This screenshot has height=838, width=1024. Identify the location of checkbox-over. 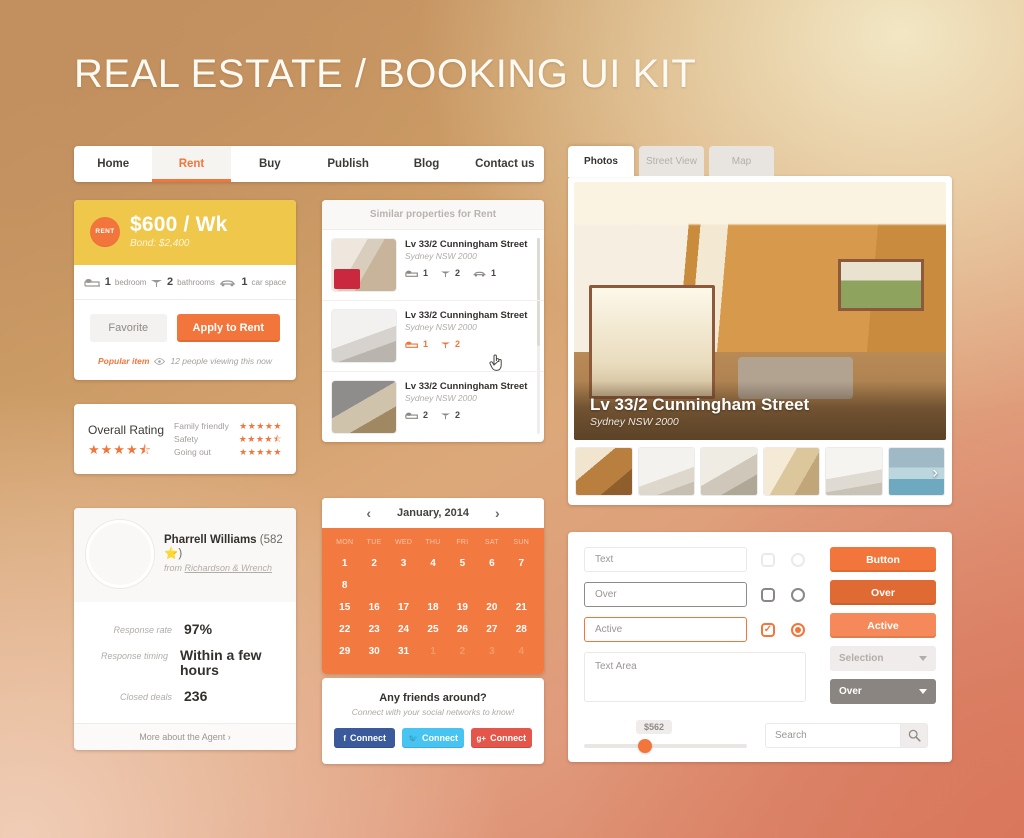
(768, 594).